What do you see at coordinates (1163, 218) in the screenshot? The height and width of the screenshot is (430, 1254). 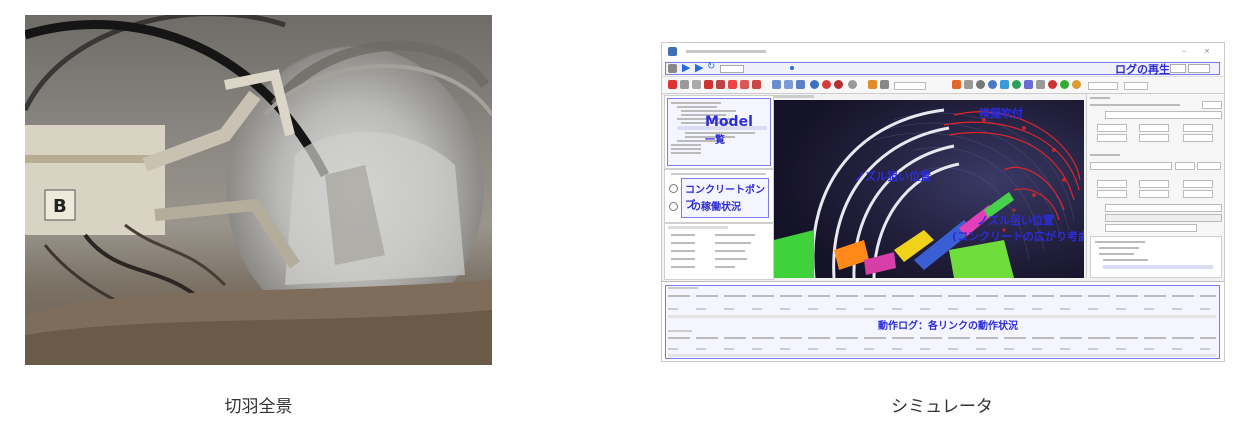 I see `disabled-field` at bounding box center [1163, 218].